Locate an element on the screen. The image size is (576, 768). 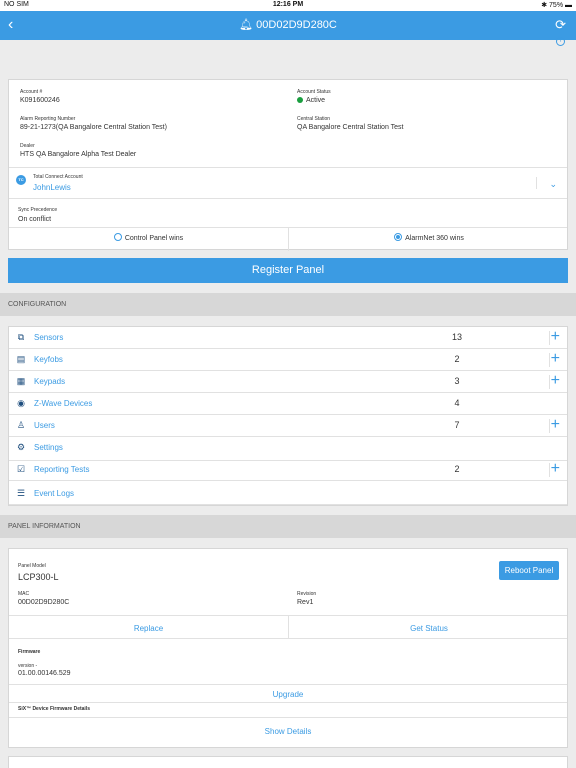
config-row-count: 4 is located at coordinates (457, 403).